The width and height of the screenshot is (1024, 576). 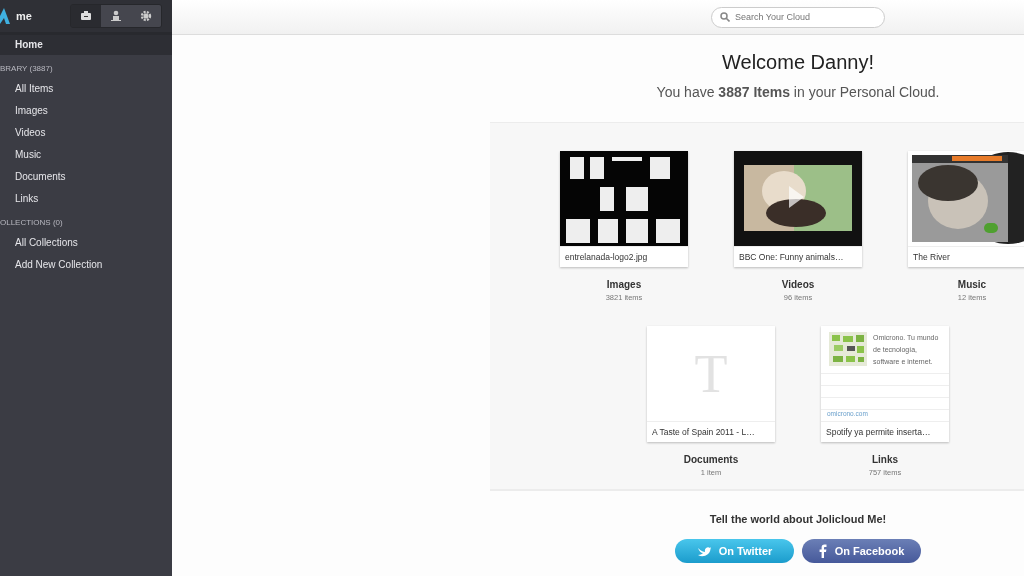 What do you see at coordinates (966, 209) in the screenshot?
I see `item-card: The River` at bounding box center [966, 209].